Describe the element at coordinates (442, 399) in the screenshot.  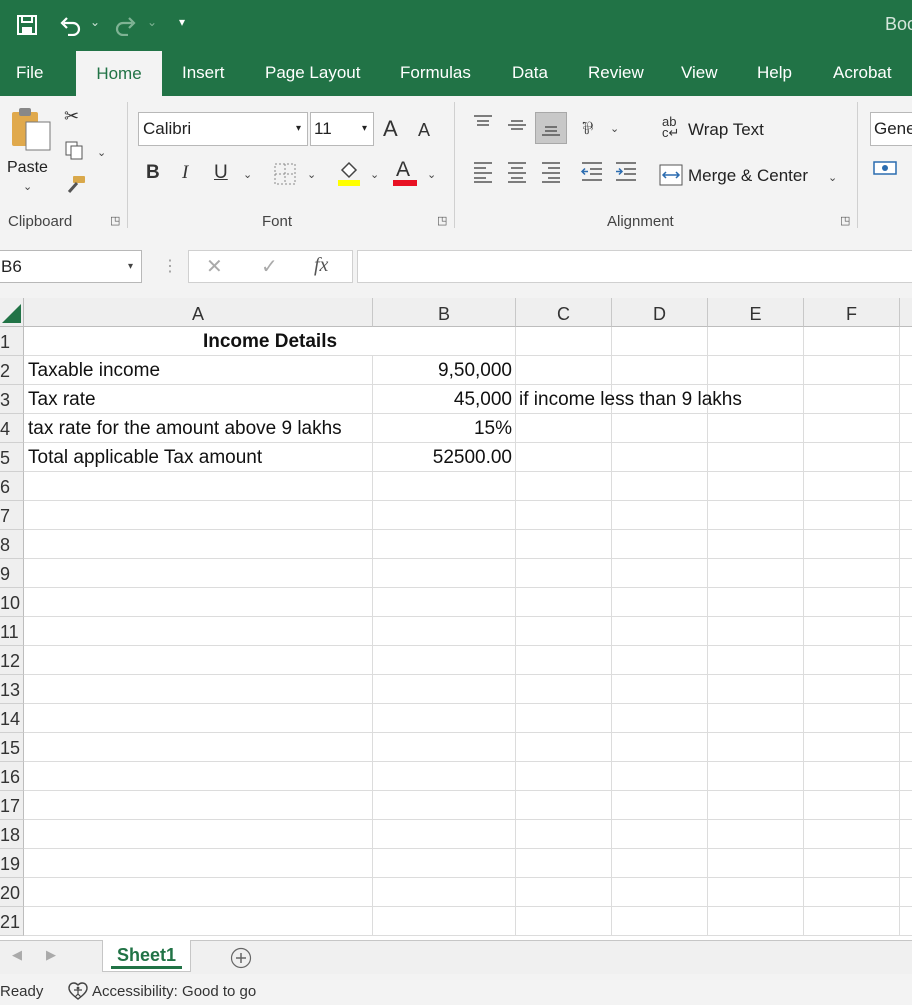
I see `cell-b3: 45,000` at that location.